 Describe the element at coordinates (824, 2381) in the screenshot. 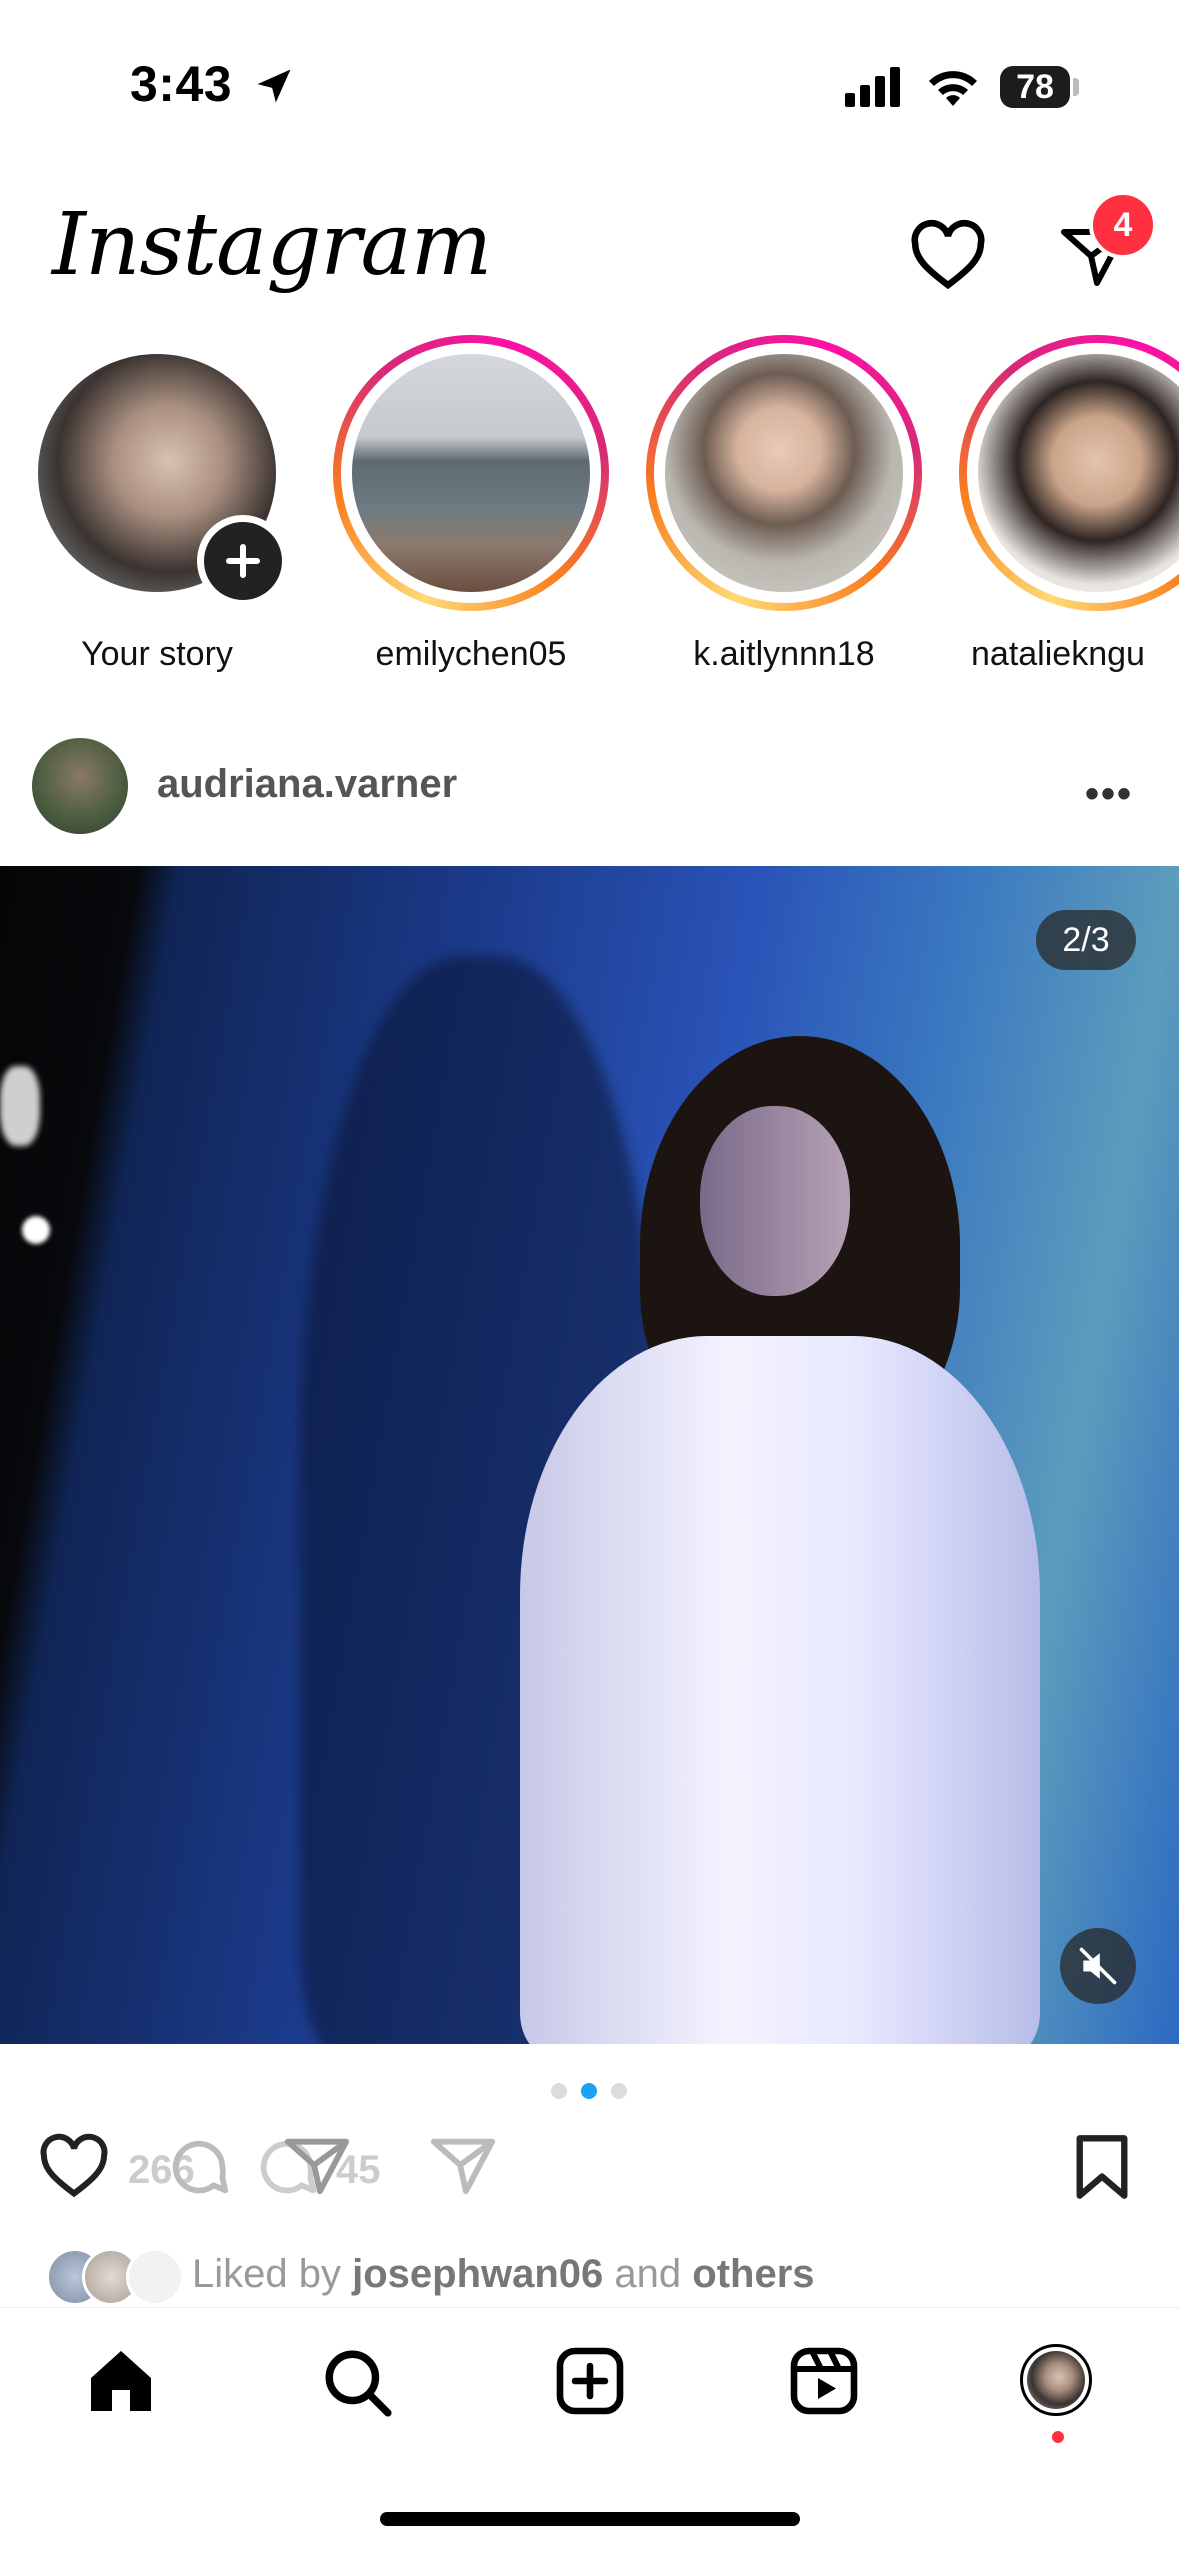

I see `reels-icon` at that location.